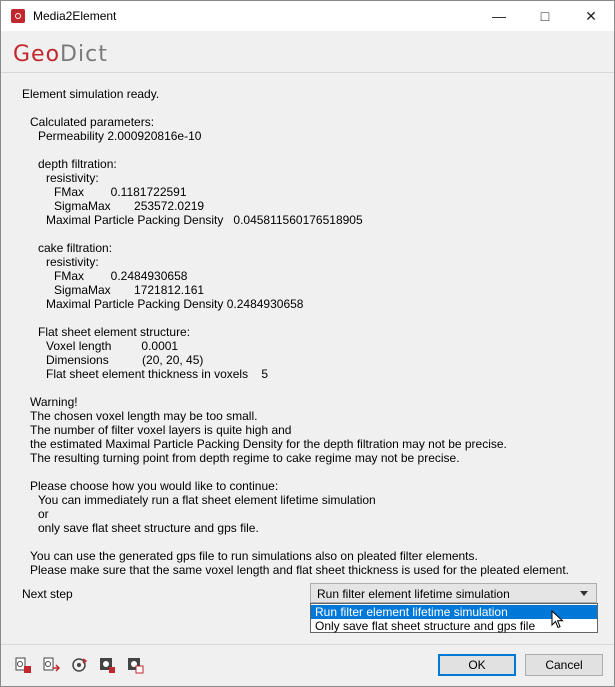 Image resolution: width=615 pixels, height=687 pixels. What do you see at coordinates (307, 16) in the screenshot?
I see `title-bar: Media2Element — □ ✕` at bounding box center [307, 16].